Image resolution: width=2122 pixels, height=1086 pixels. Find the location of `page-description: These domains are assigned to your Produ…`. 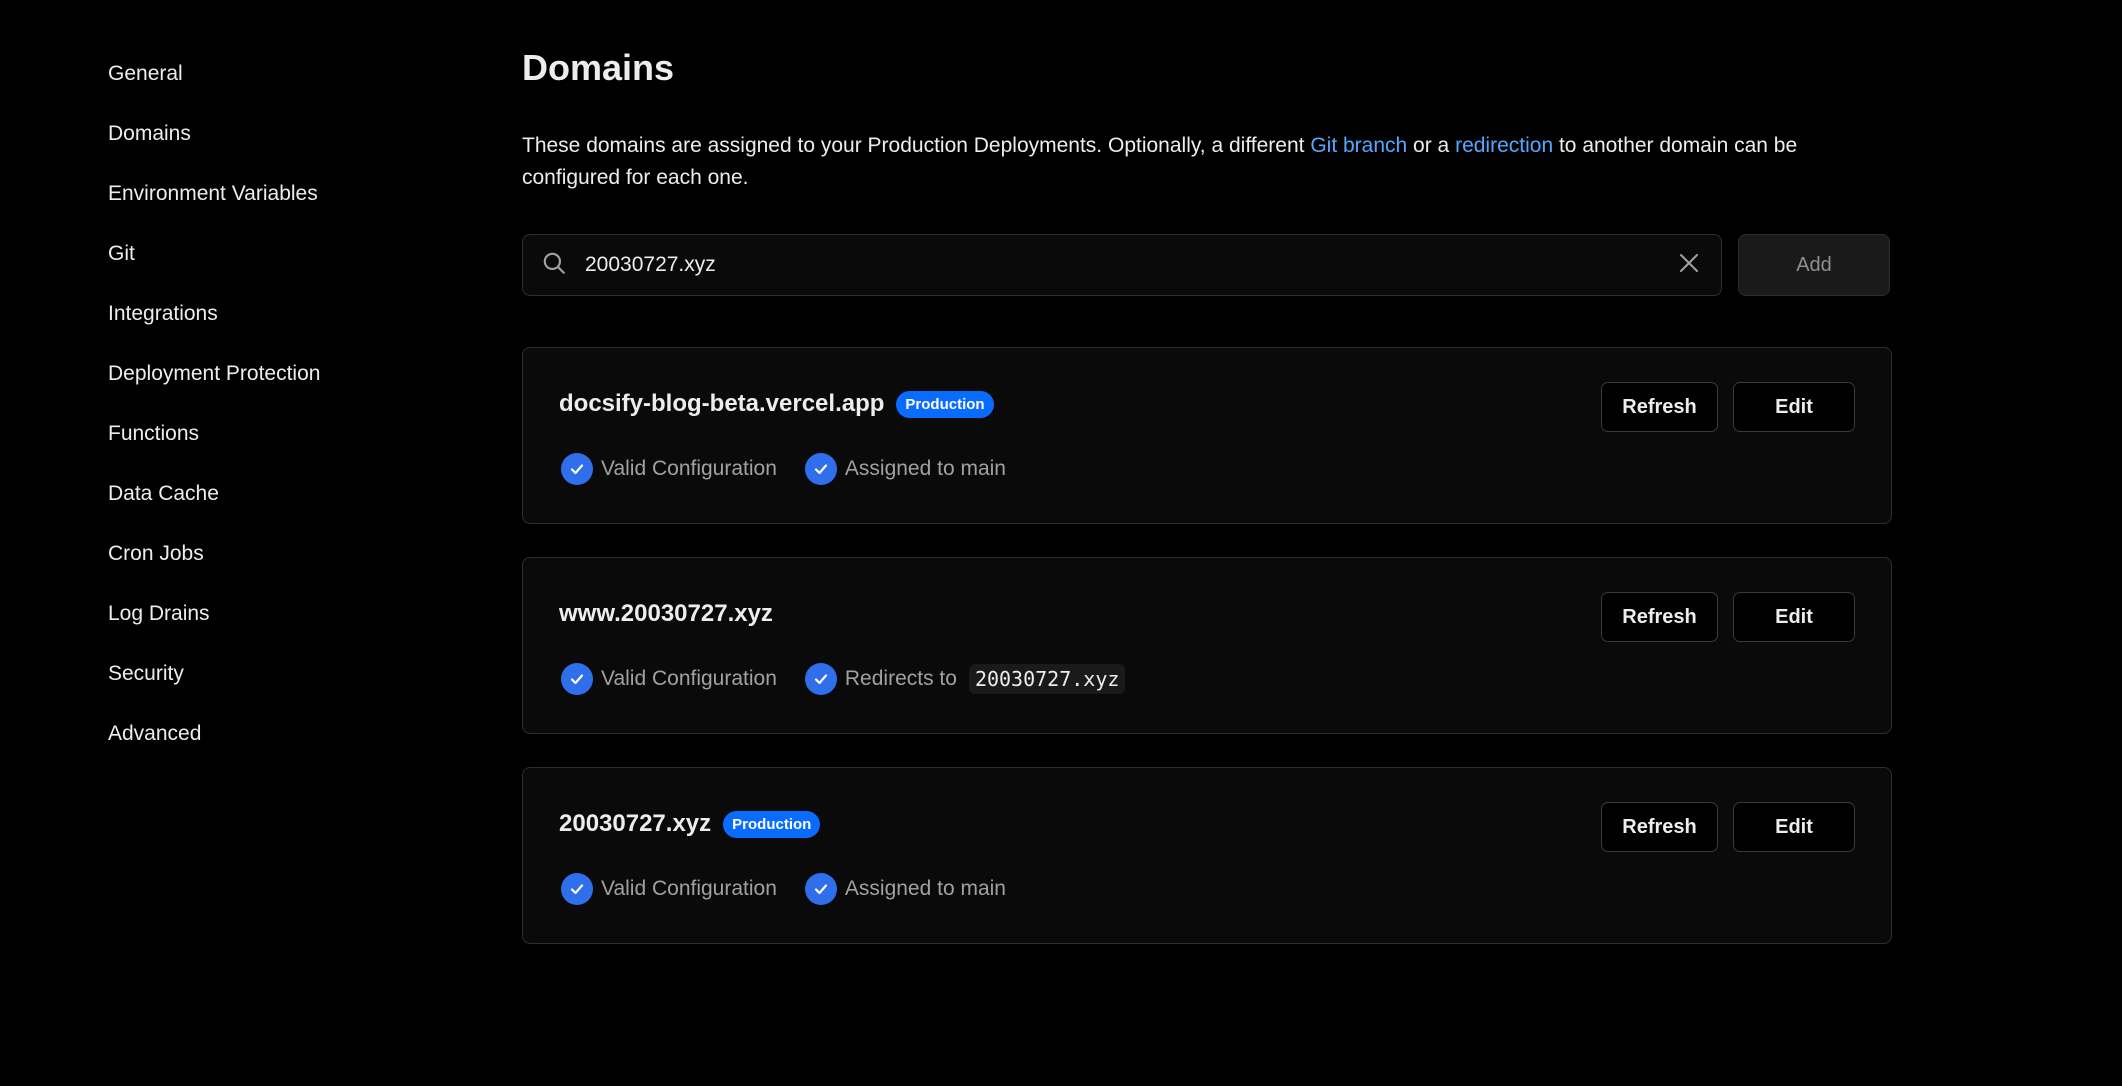

page-description: These domains are assigned to your Produ… is located at coordinates (1202, 162).